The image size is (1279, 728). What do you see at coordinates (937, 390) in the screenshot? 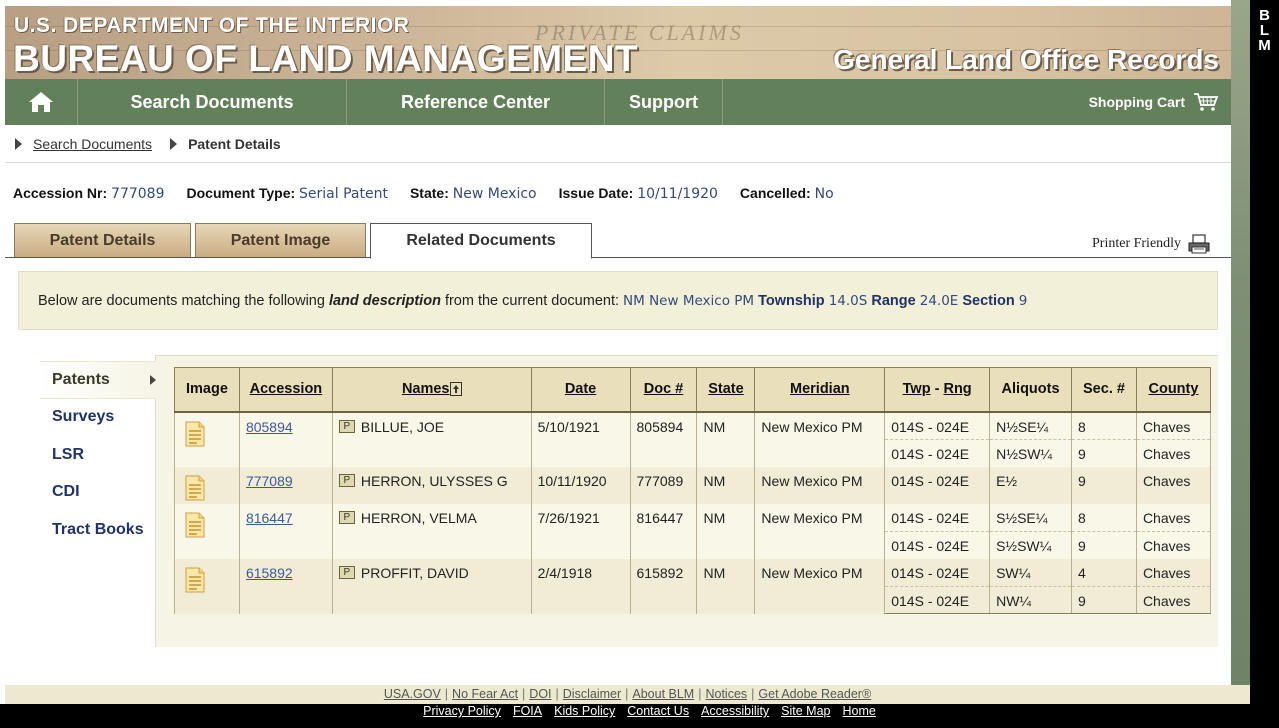
I see `col-twp-rng: Twp - Rng` at bounding box center [937, 390].